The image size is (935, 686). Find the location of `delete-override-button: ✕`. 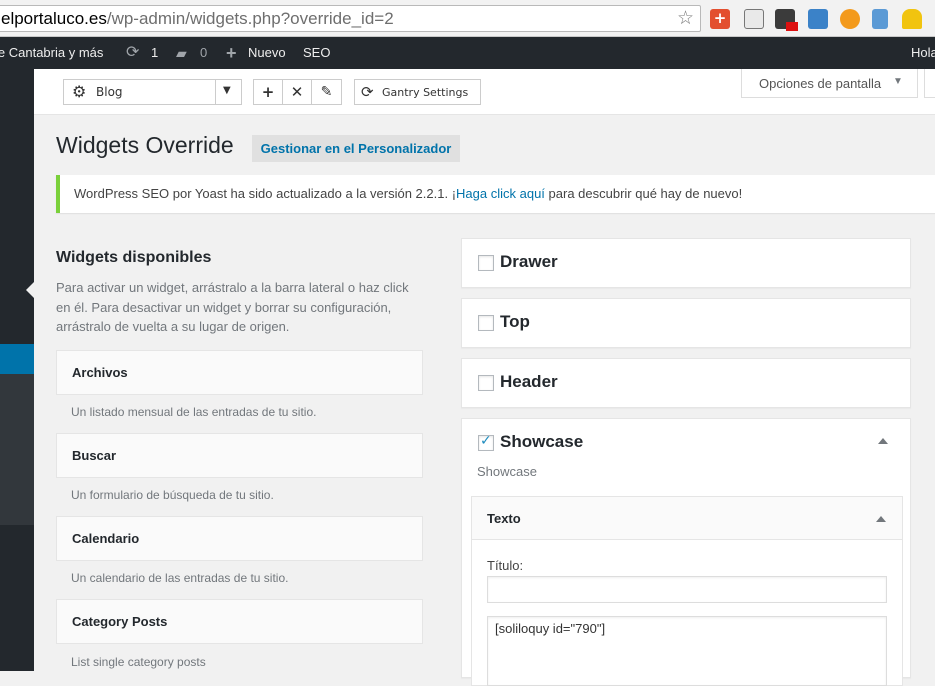

delete-override-button: ✕ is located at coordinates (297, 92).